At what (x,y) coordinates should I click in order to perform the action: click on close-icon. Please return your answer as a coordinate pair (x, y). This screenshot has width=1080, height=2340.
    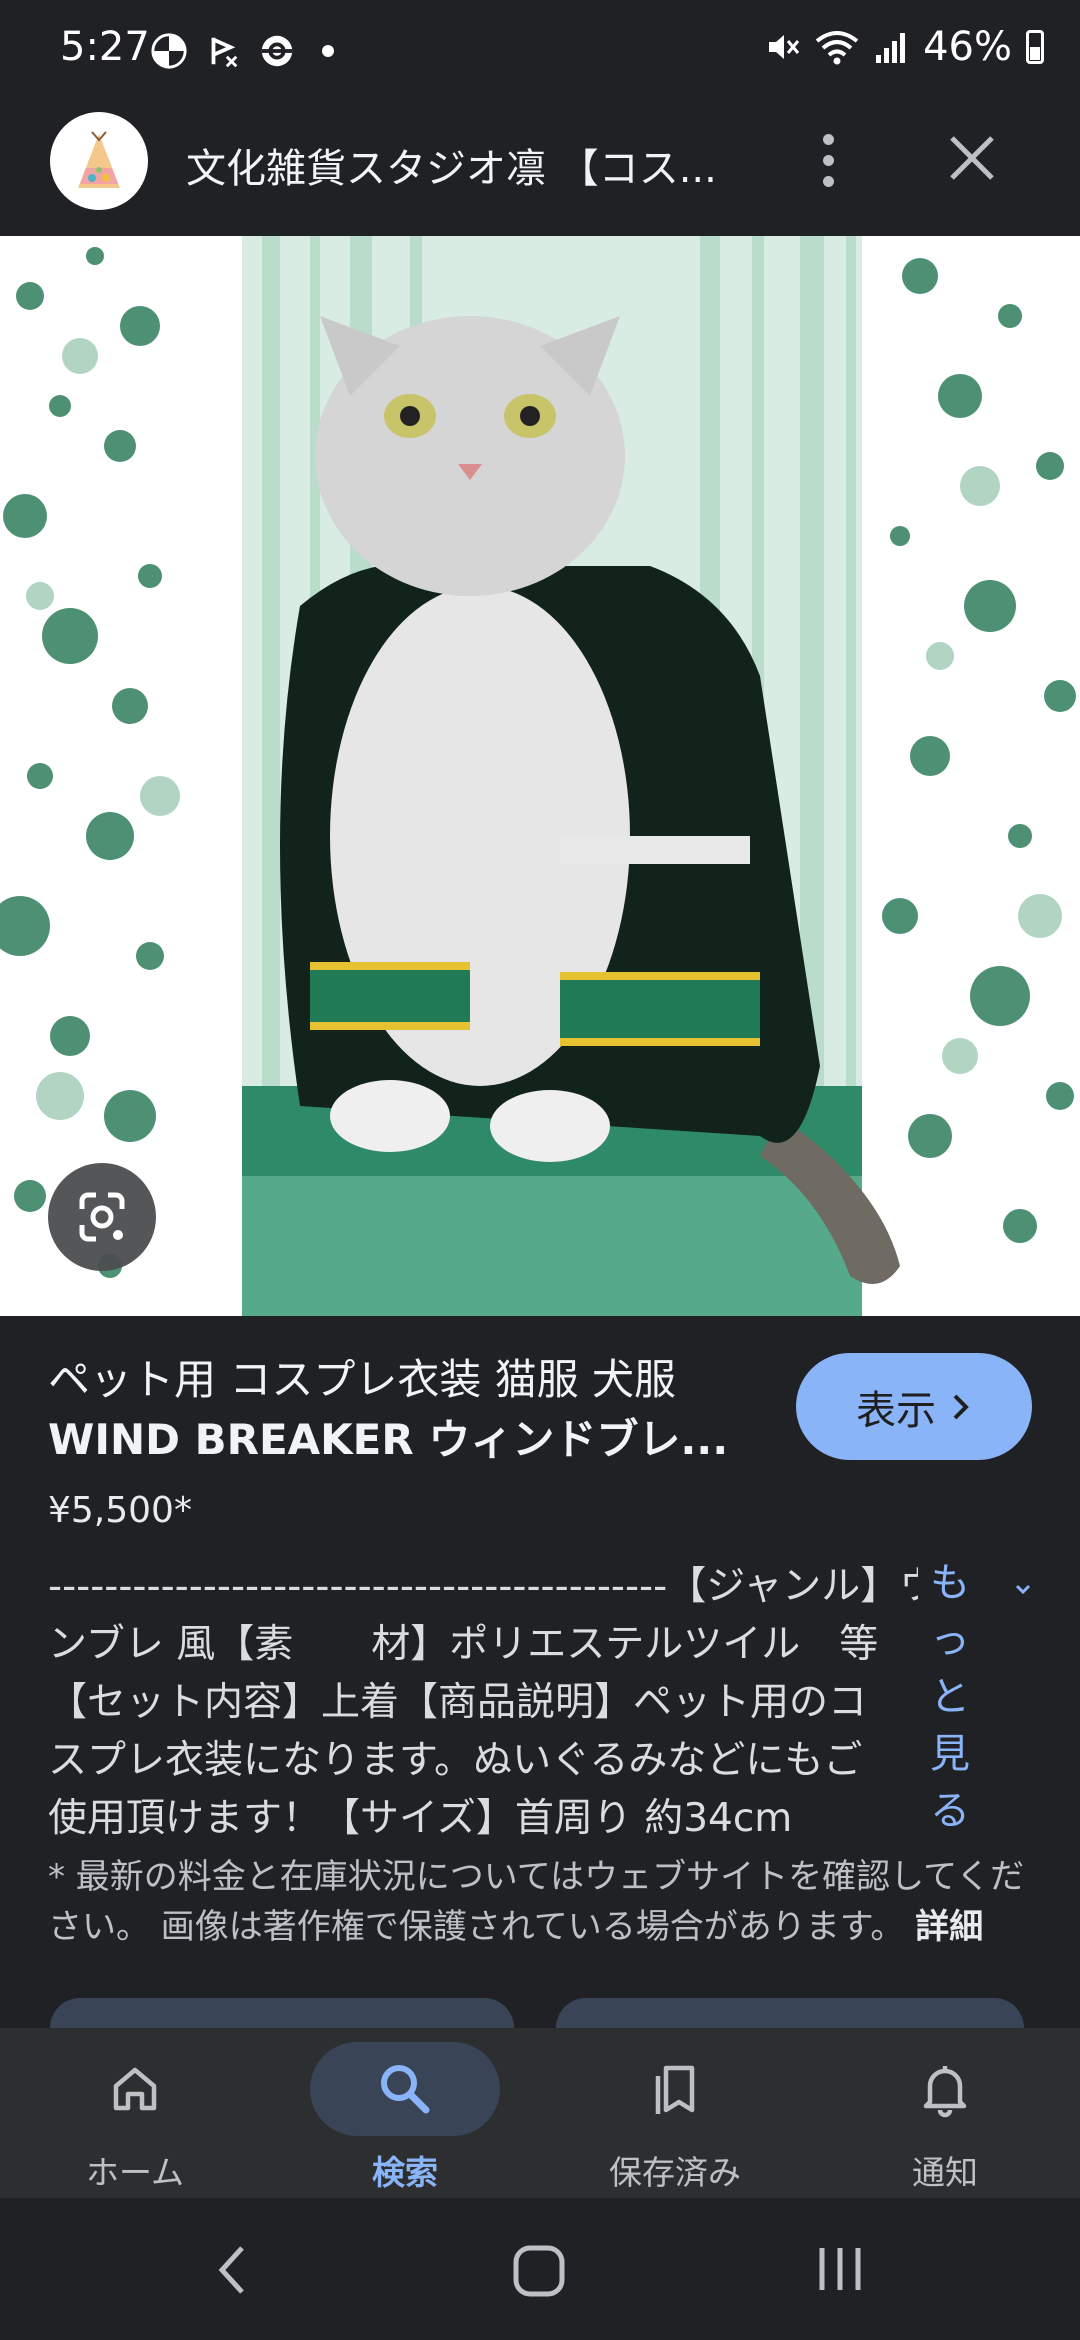
    Looking at the image, I should click on (972, 158).